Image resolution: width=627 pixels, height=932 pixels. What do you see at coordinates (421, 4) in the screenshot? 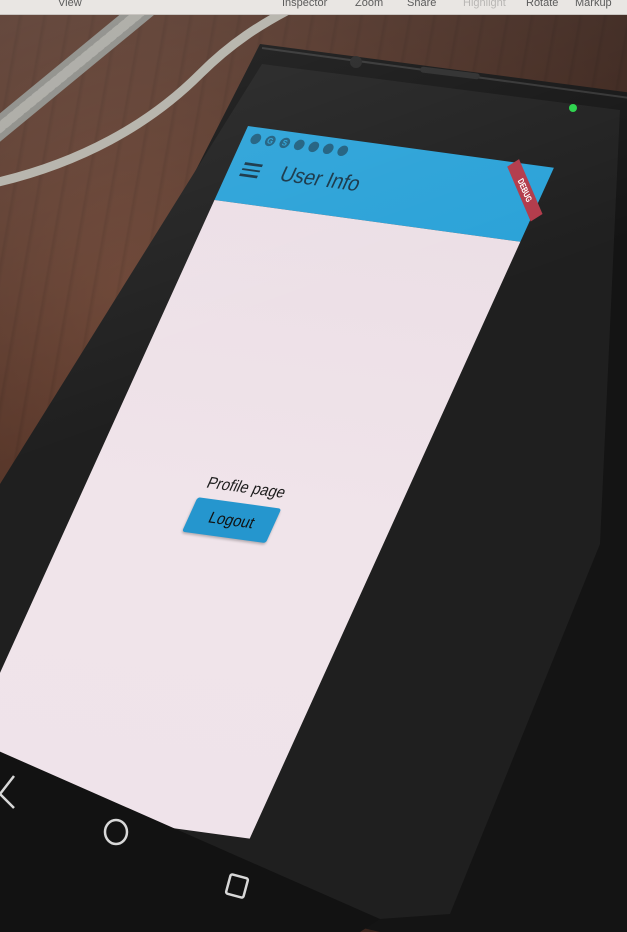
I see `toolbar-share: Share` at bounding box center [421, 4].